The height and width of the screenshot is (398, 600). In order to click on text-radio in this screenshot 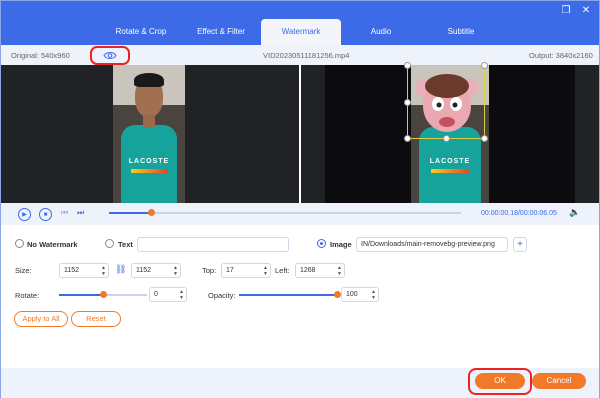, I will do `click(109, 243)`.